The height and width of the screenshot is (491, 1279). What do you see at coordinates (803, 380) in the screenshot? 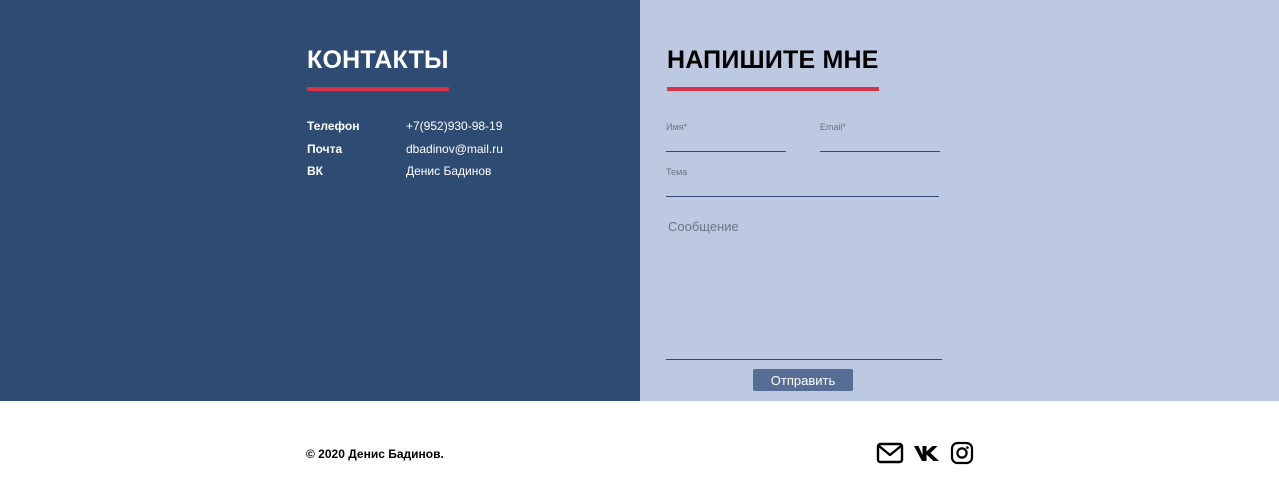
I see `submit-button: Отправить` at bounding box center [803, 380].